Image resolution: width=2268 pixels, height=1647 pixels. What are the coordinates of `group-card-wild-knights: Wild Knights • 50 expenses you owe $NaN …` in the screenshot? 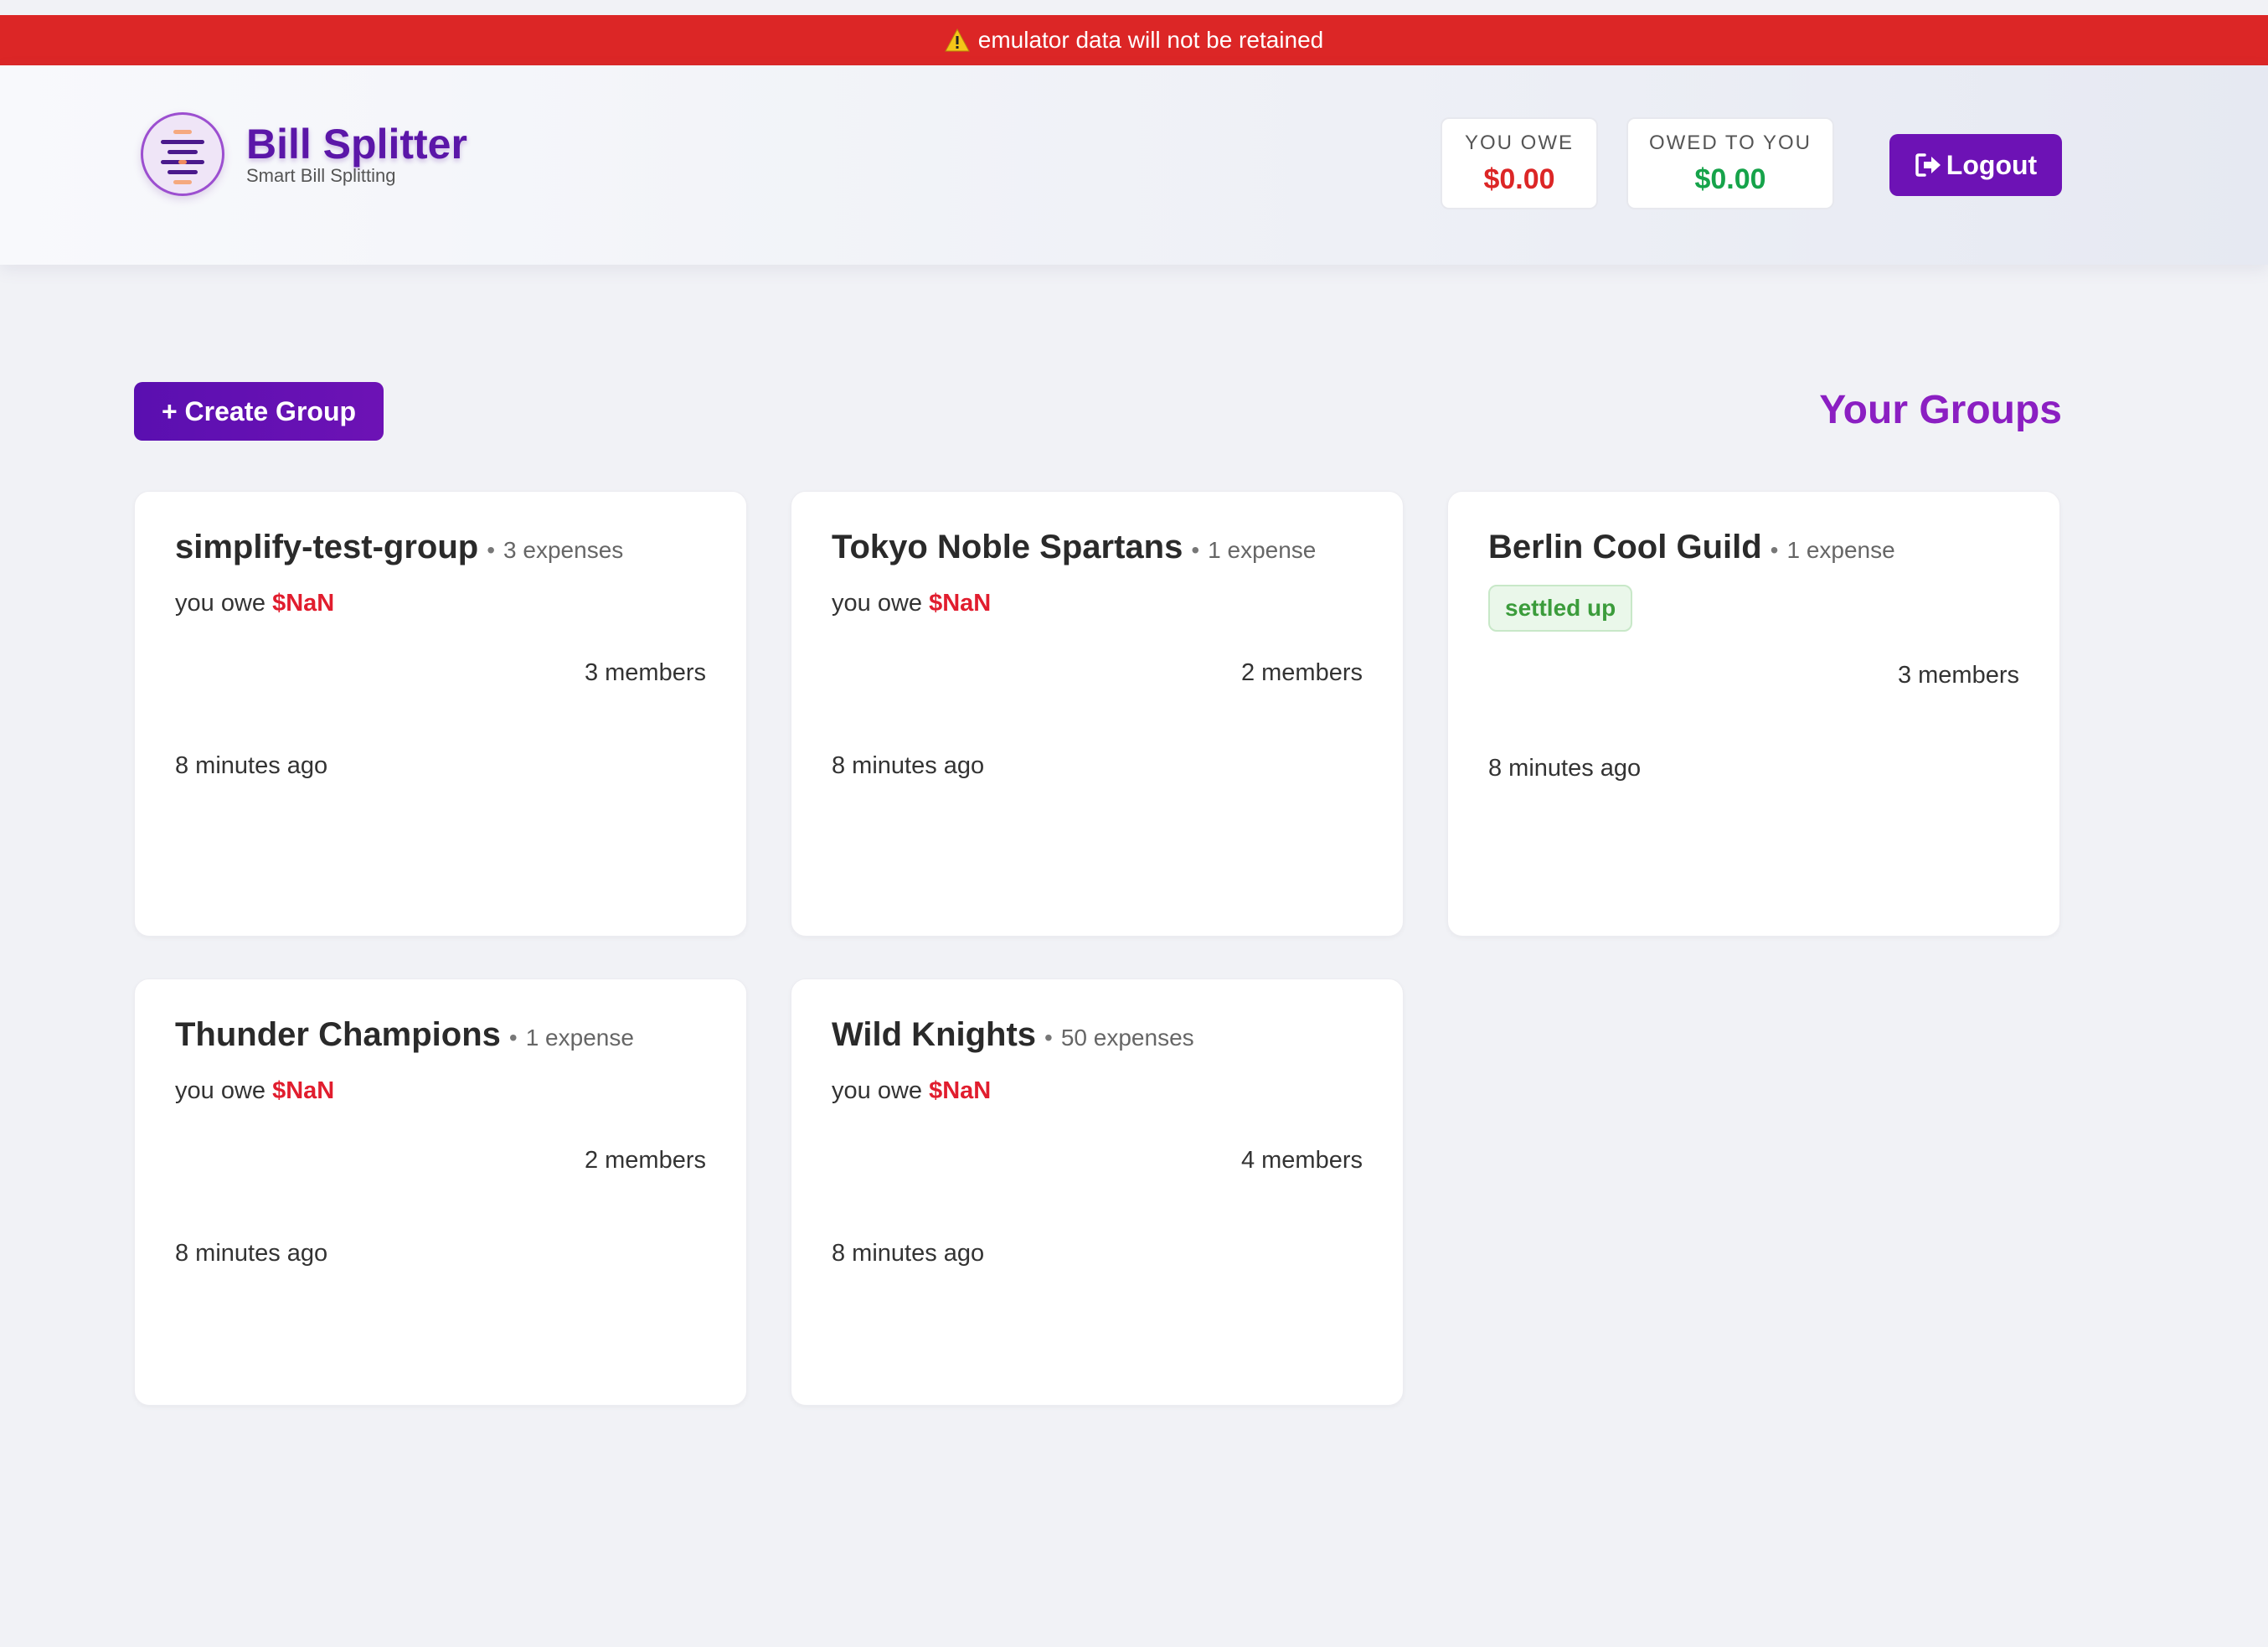 It's located at (1097, 1192).